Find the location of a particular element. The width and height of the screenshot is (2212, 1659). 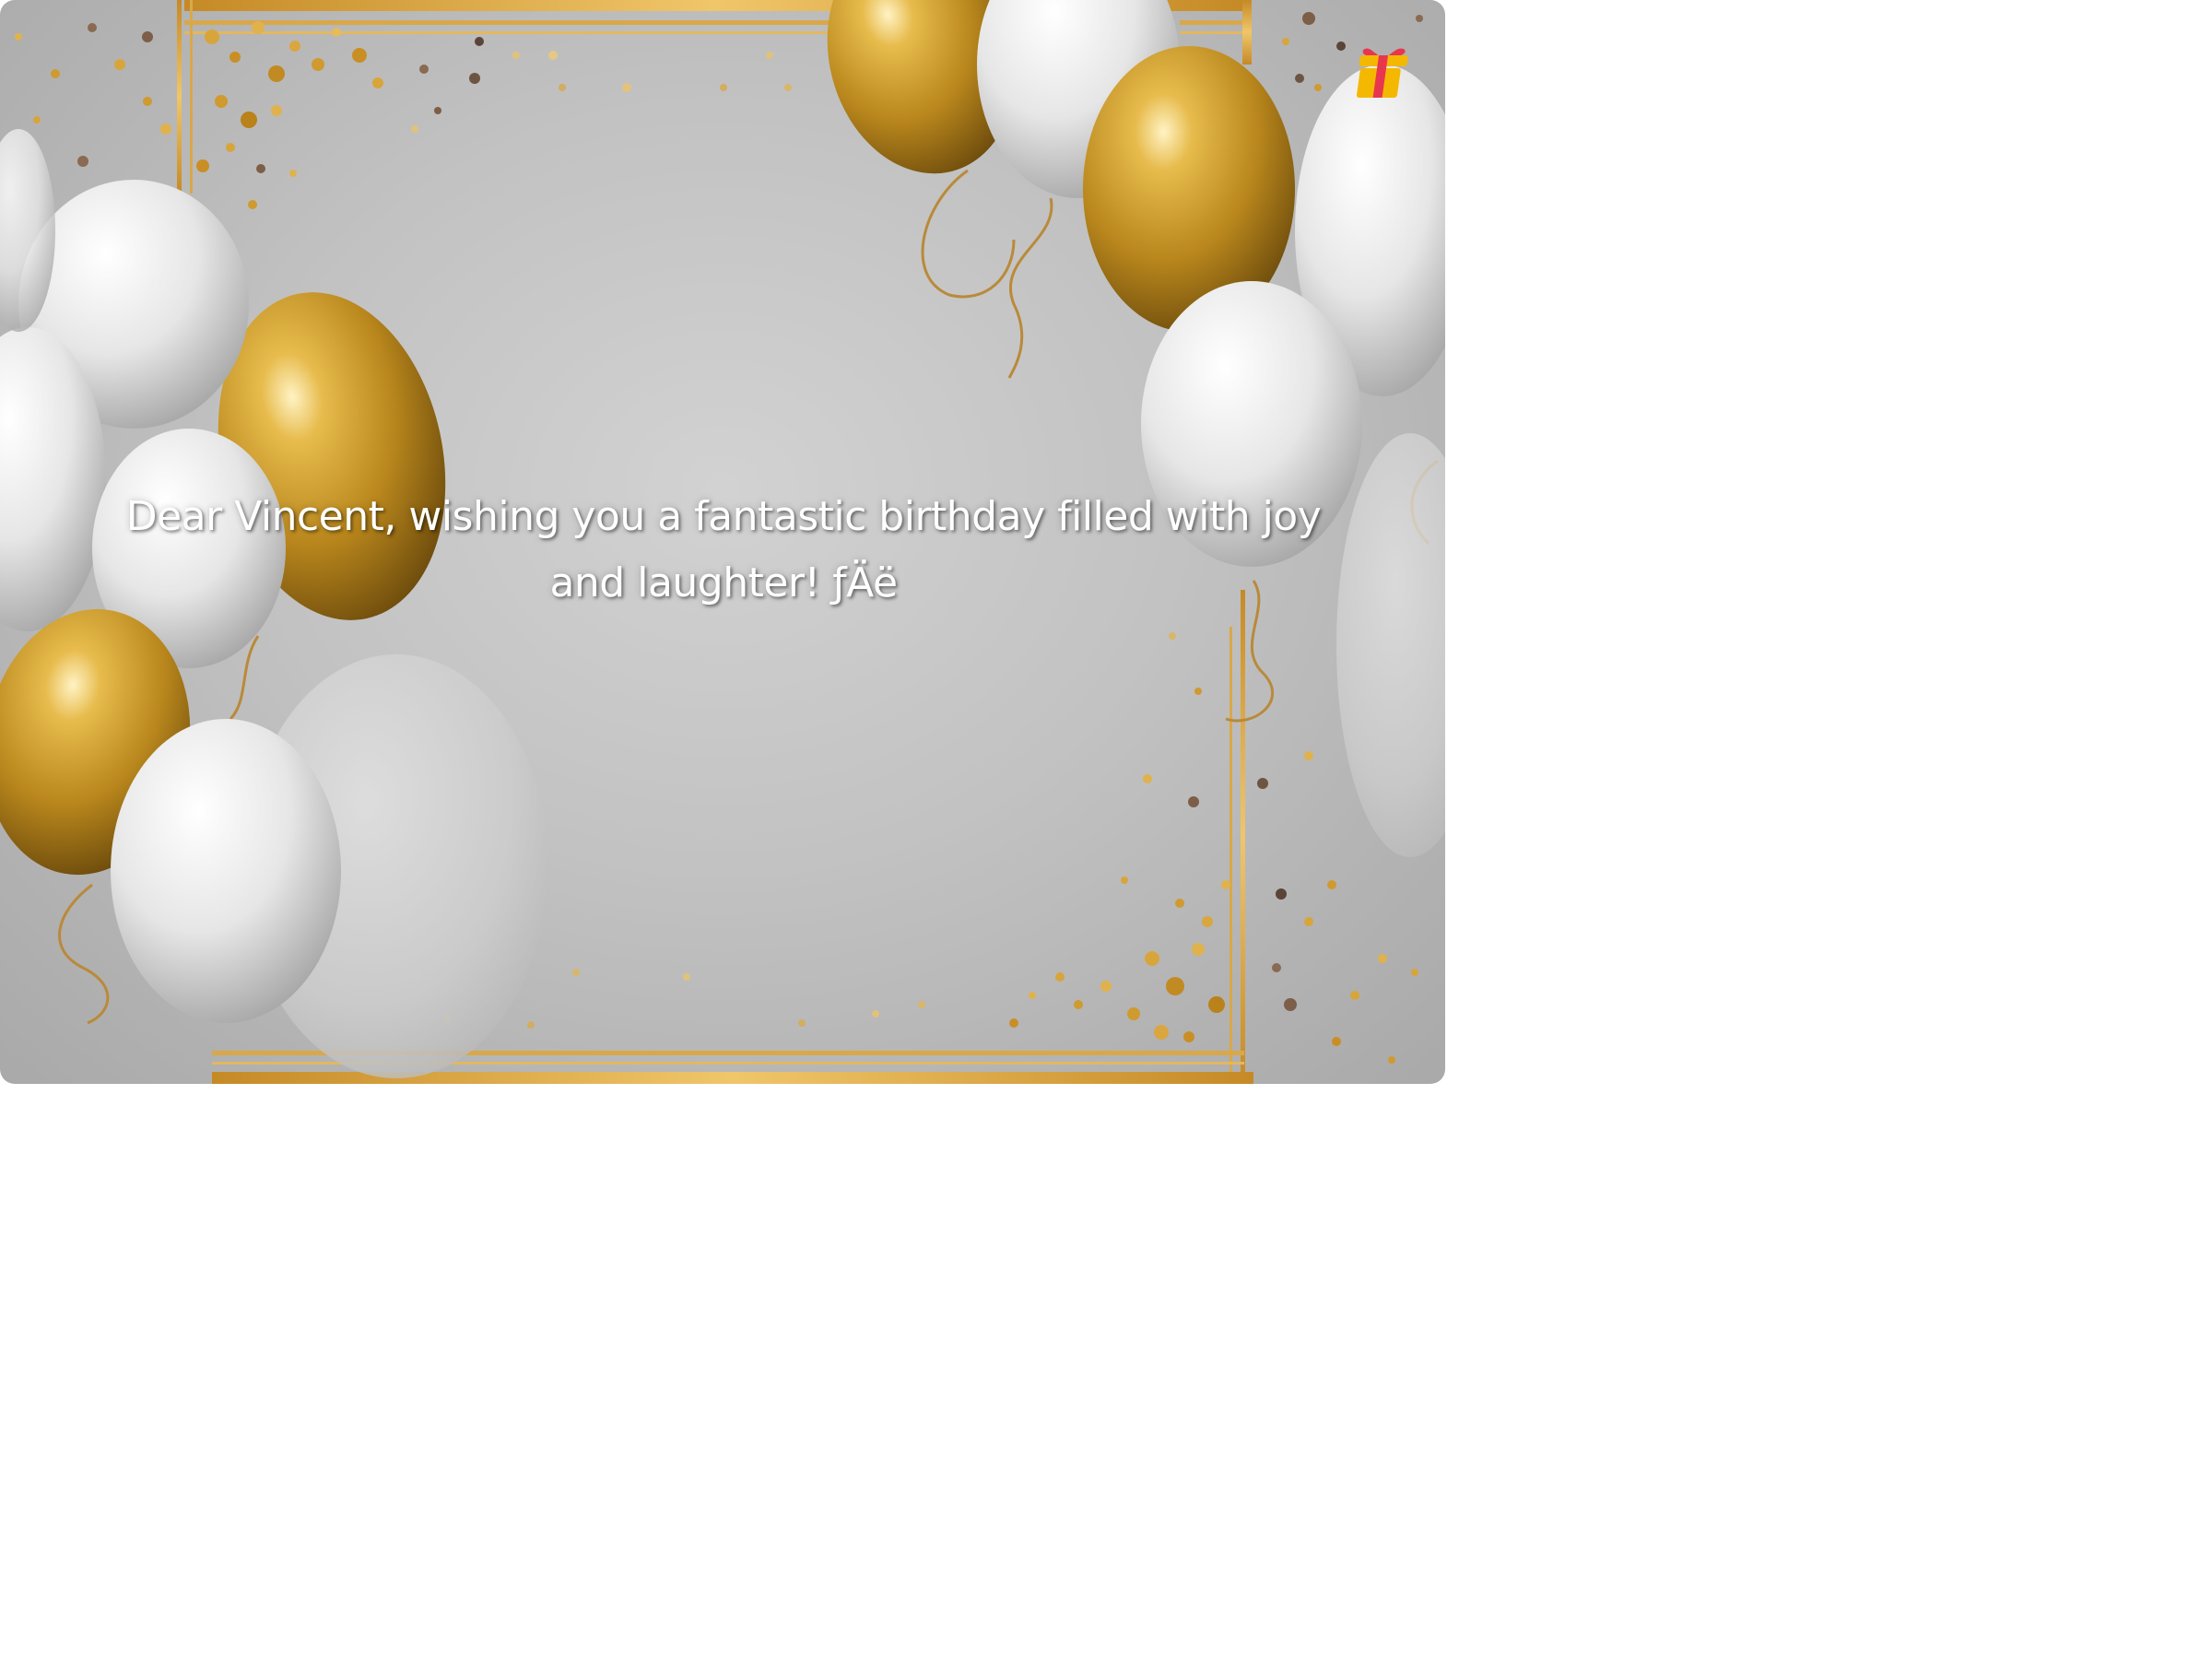

gift-icon is located at coordinates (1384, 71).